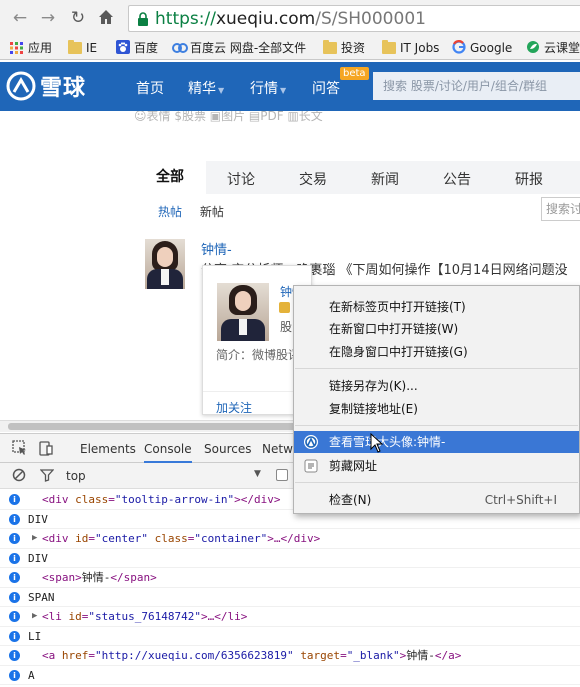 Image resolution: width=580 pixels, height=687 pixels. What do you see at coordinates (326, 88) in the screenshot?
I see `nav-qa: 问答` at bounding box center [326, 88].